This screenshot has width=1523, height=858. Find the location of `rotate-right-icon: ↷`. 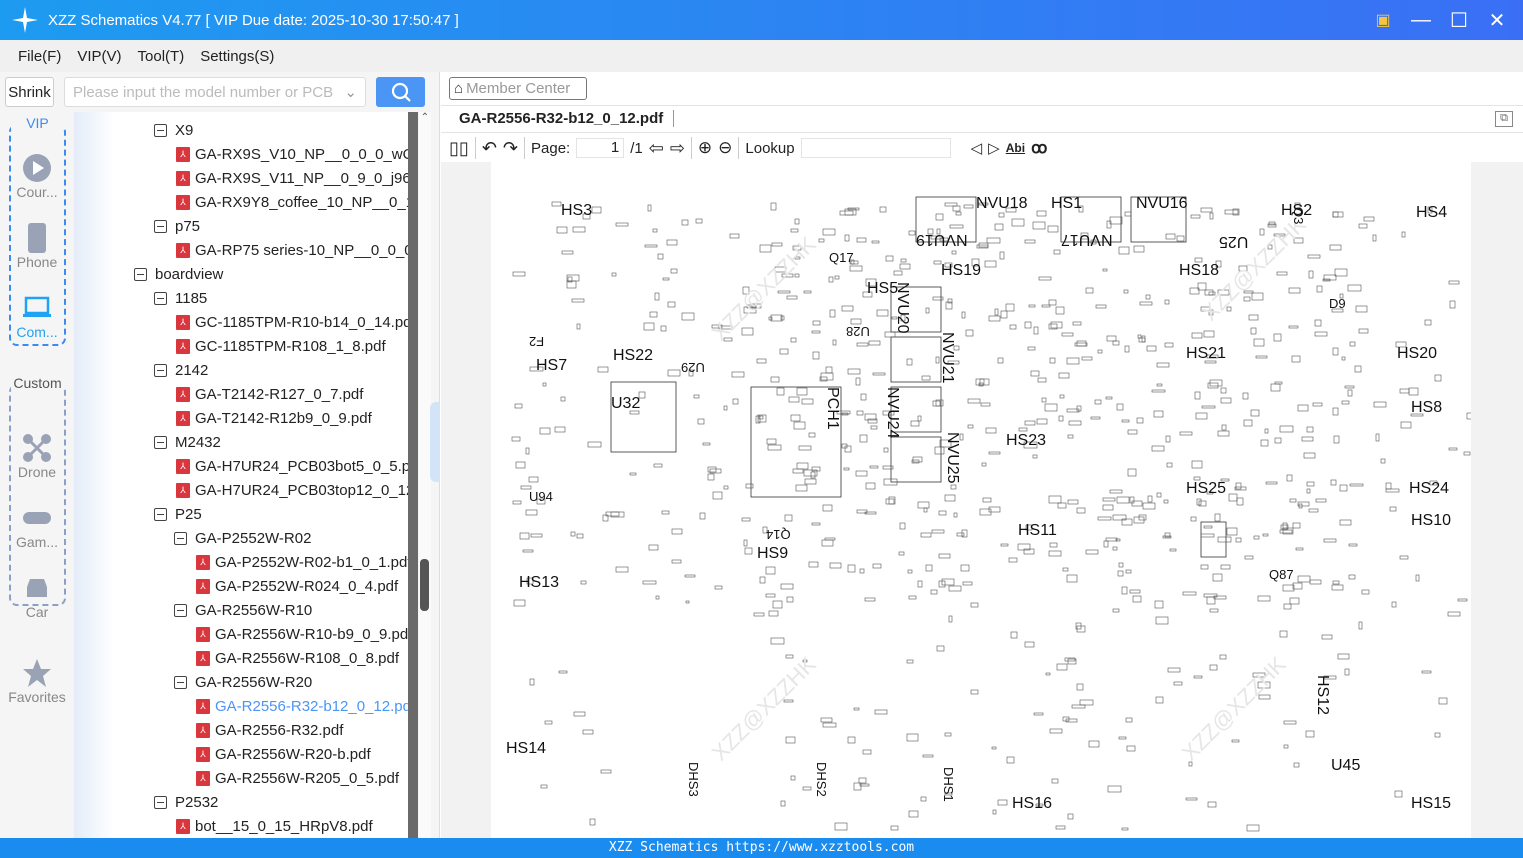

rotate-right-icon: ↷ is located at coordinates (510, 148).